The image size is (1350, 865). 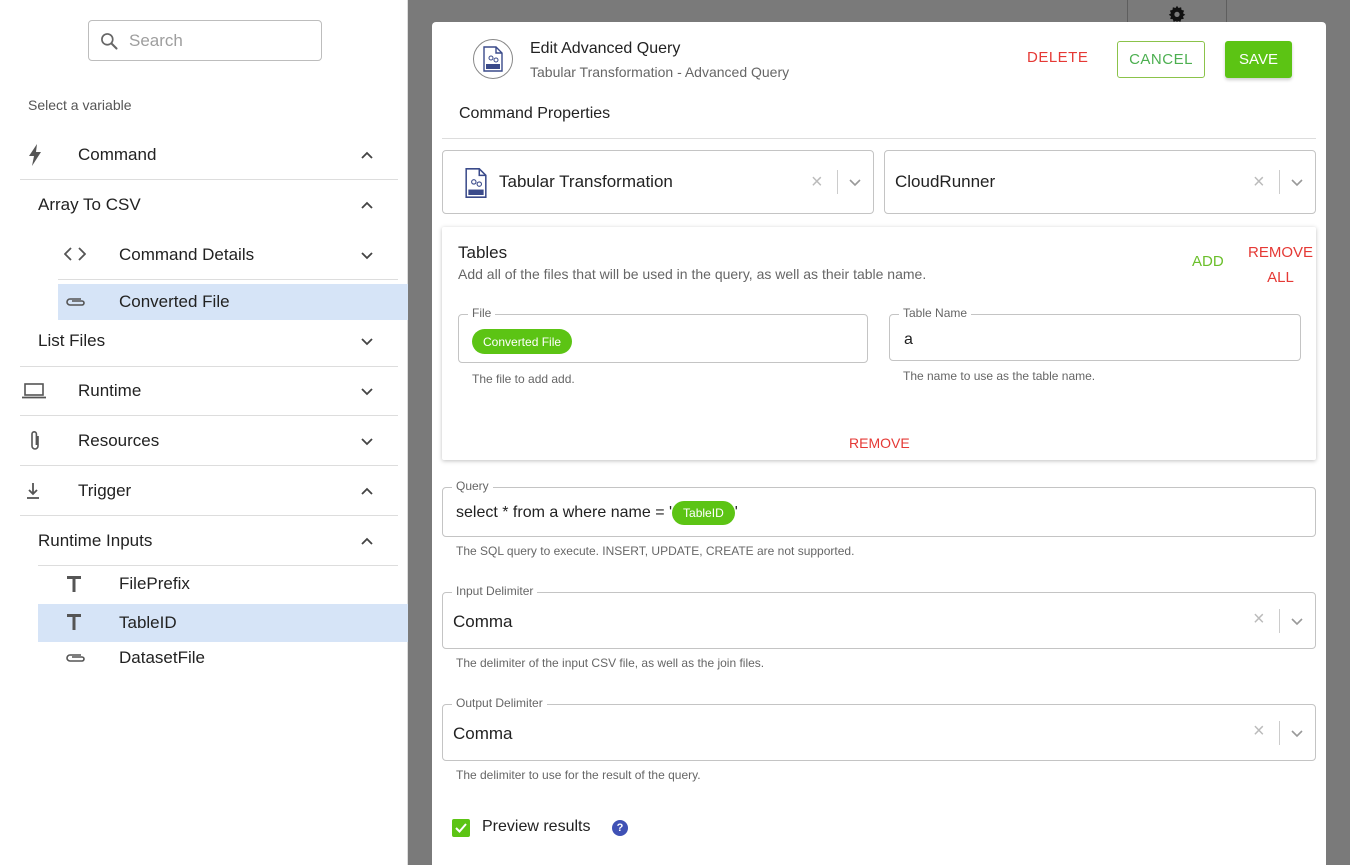 I want to click on delete-button: DELETE, so click(x=1057, y=57).